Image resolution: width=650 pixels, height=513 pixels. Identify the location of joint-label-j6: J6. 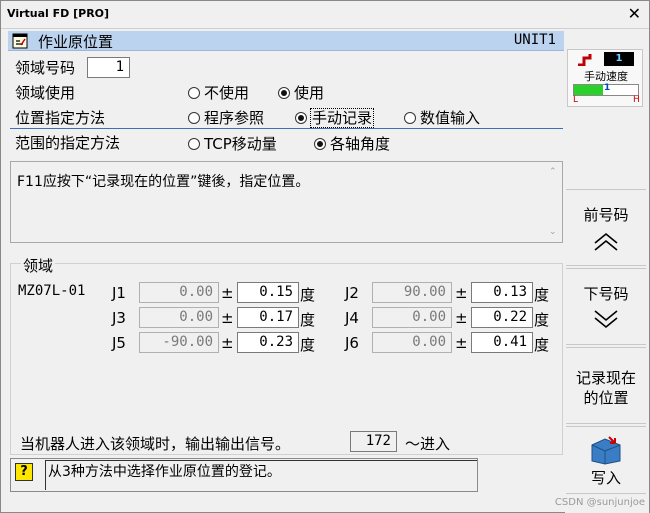
(352, 343).